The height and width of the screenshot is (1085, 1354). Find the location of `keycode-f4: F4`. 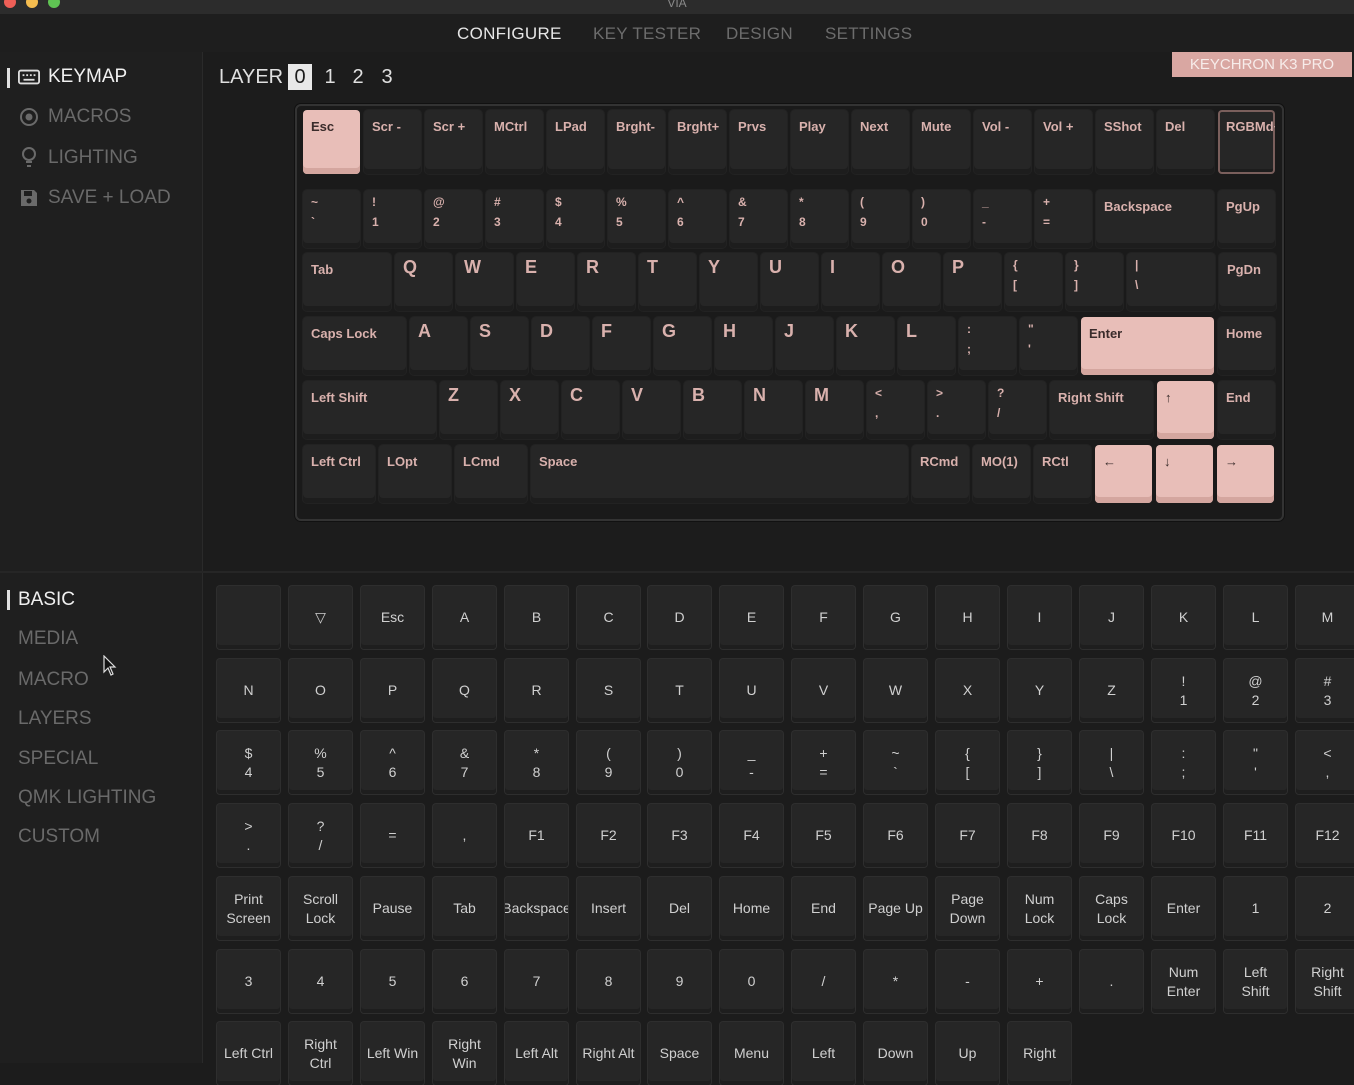

keycode-f4: F4 is located at coordinates (751, 835).